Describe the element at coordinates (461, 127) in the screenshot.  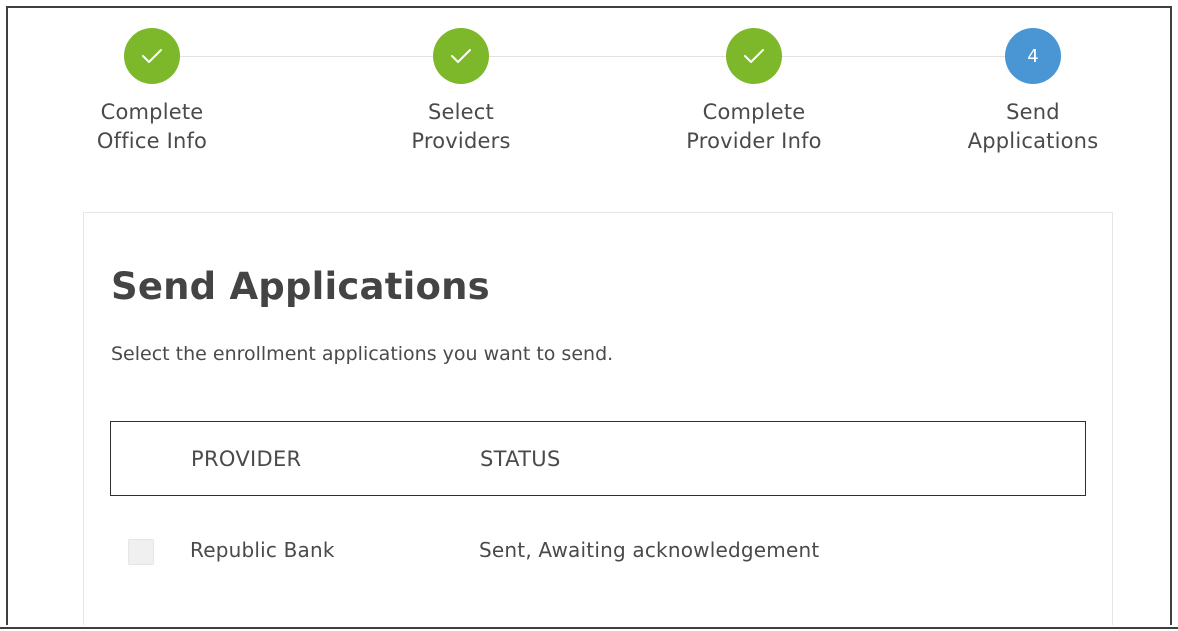
I see `step-label: Select Providers` at that location.